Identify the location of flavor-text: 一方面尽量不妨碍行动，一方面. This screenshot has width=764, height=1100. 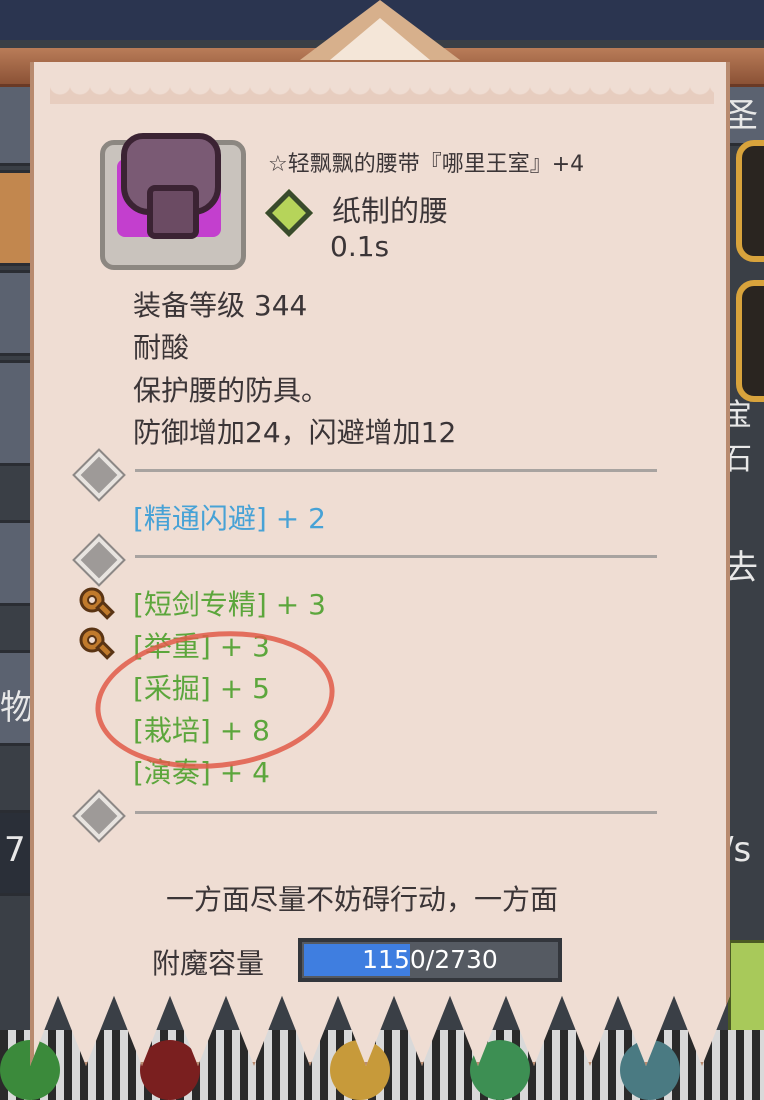
(362, 899).